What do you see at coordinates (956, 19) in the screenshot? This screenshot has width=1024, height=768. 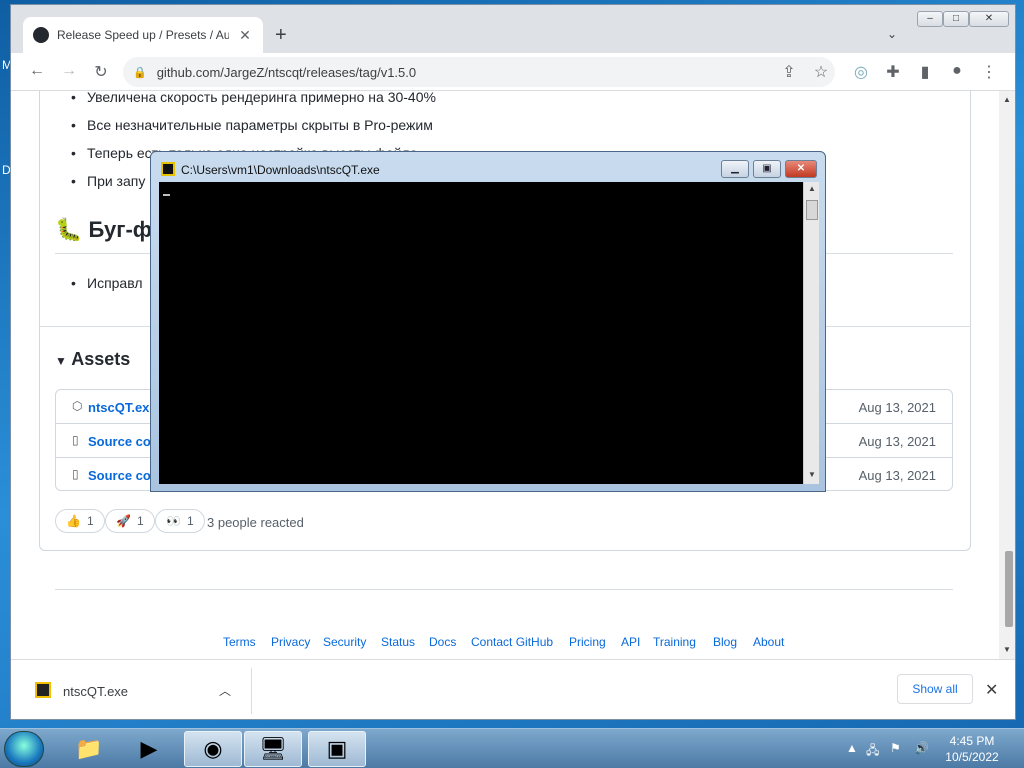 I see `maximize-button: □` at bounding box center [956, 19].